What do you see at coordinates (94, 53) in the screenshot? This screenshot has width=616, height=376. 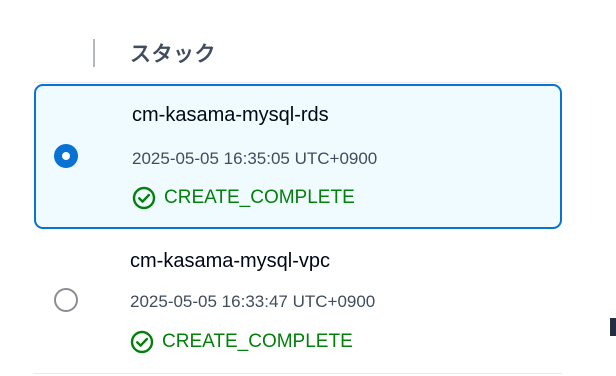 I see `column-resize-handle` at bounding box center [94, 53].